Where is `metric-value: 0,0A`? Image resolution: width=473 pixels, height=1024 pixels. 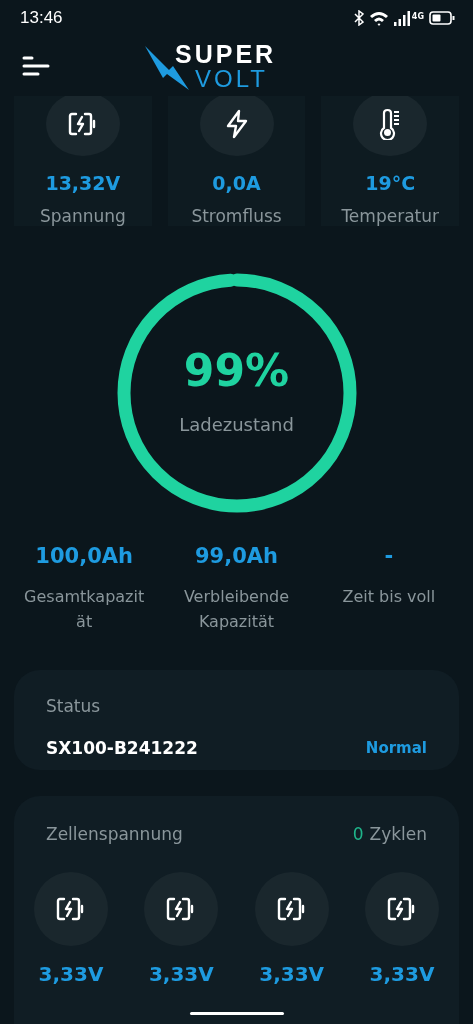
metric-value: 0,0A is located at coordinates (236, 183).